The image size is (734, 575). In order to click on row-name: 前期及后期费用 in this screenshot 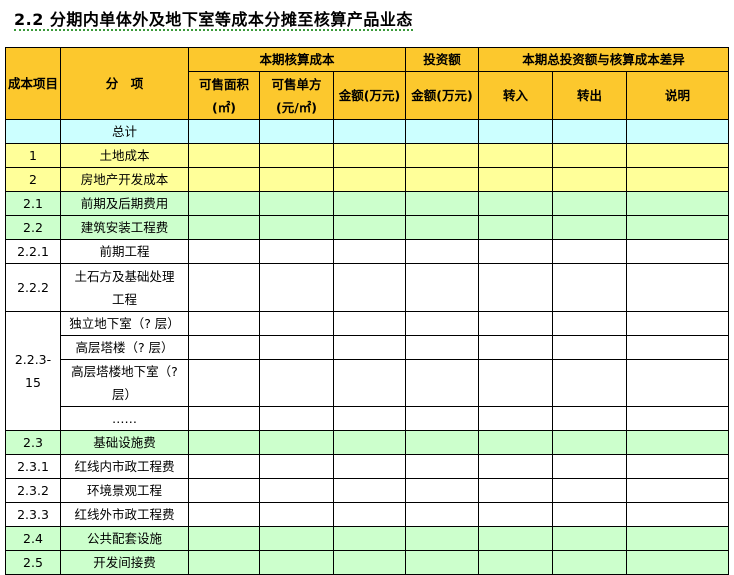, I will do `click(124, 203)`.